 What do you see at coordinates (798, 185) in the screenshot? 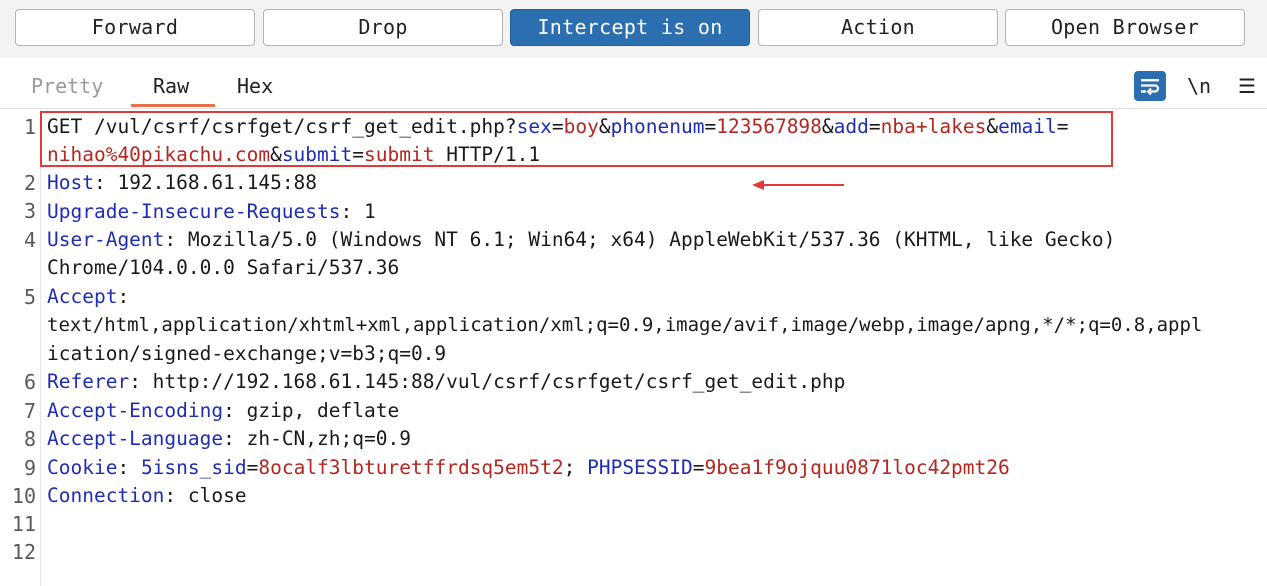
I see `red-arrow-annotation` at bounding box center [798, 185].